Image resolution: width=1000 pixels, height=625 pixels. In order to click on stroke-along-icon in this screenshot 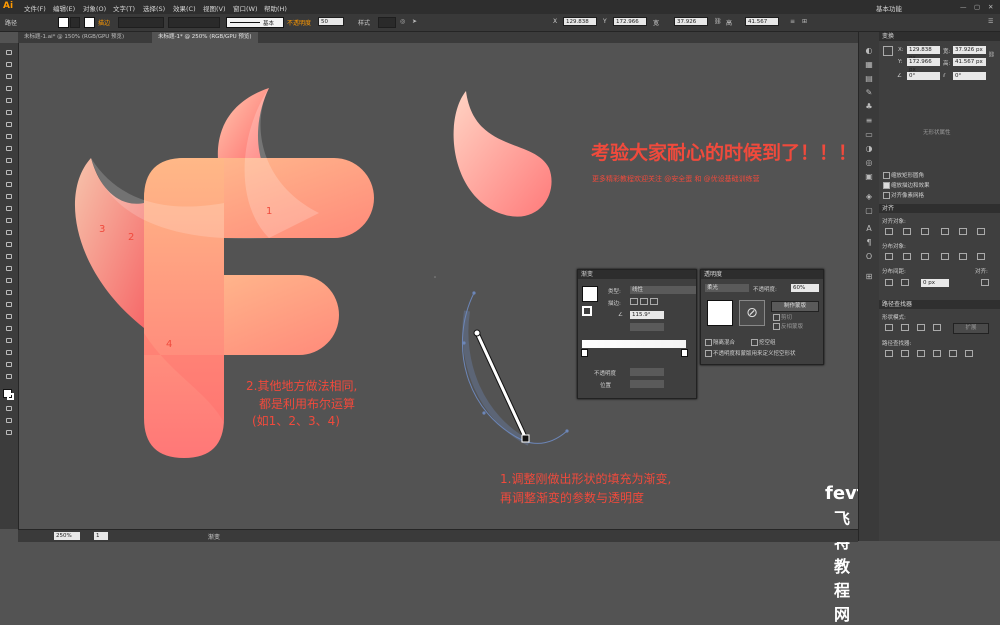, I will do `click(644, 301)`.